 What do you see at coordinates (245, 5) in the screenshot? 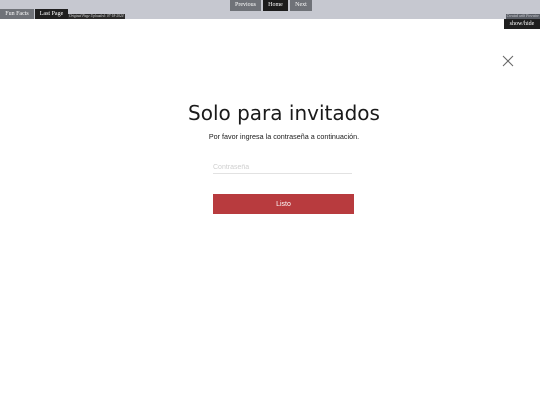
I see `previous-button: Previous` at bounding box center [245, 5].